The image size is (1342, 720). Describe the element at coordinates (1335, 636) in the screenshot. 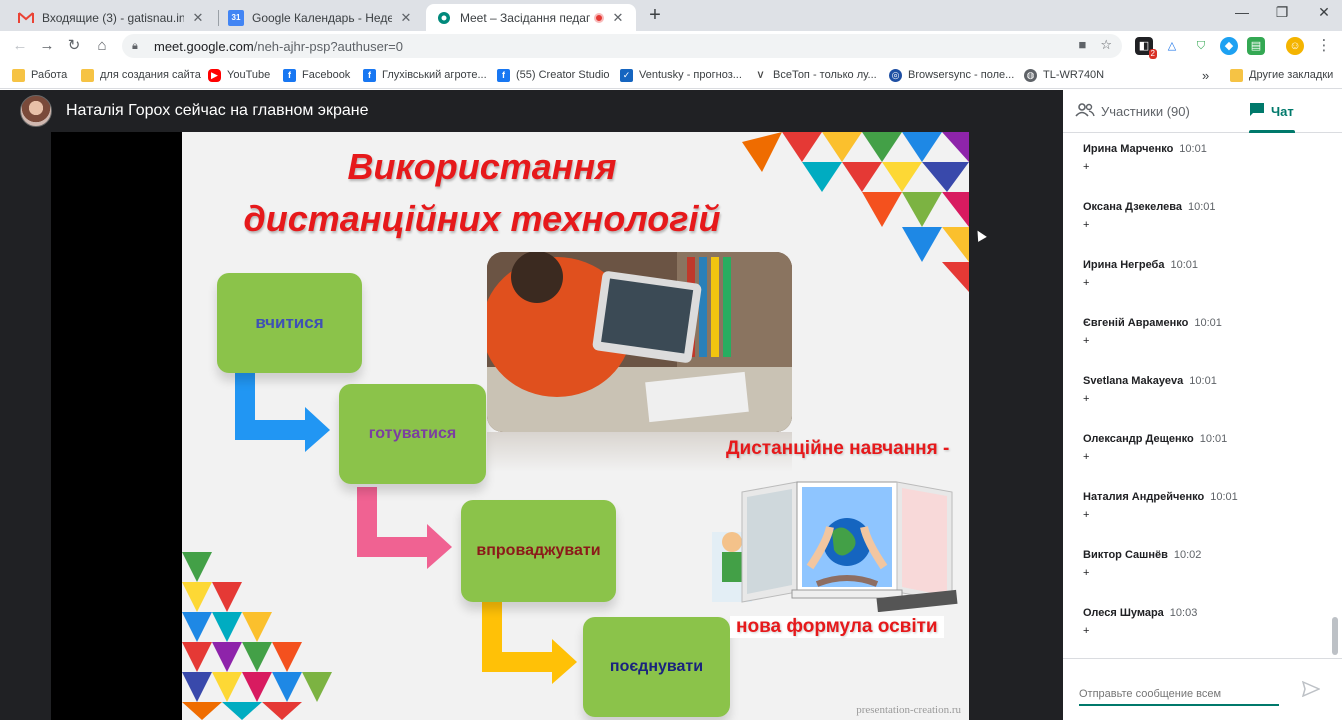

I see `chat-scrollbar` at that location.